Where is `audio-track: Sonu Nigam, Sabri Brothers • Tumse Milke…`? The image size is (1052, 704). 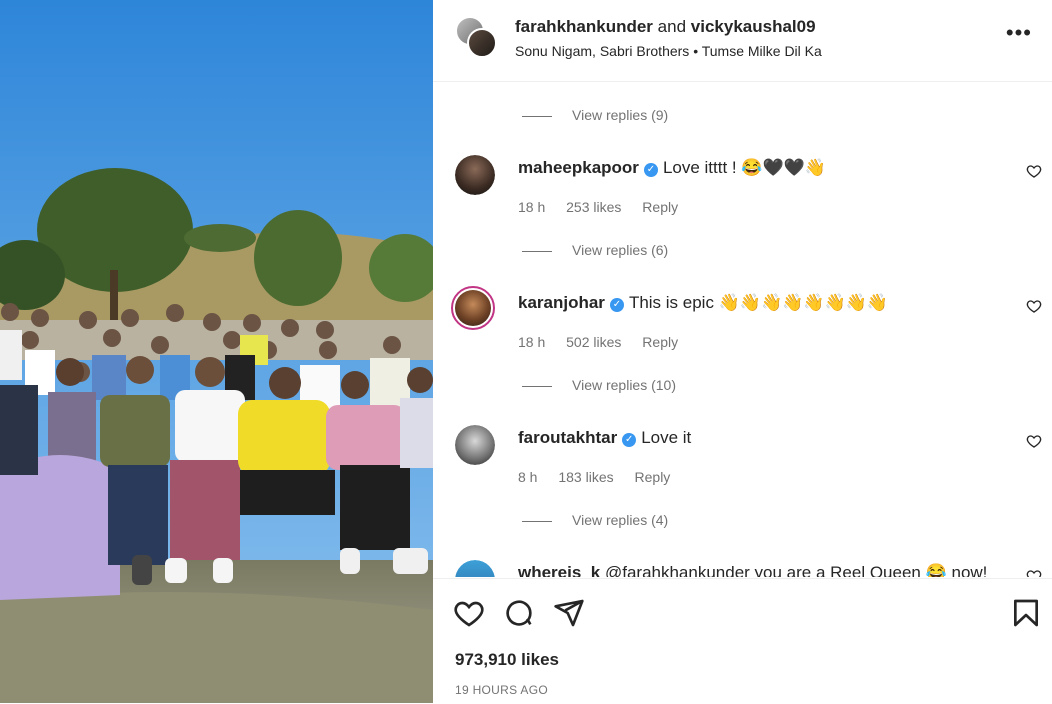 audio-track: Sonu Nigam, Sabri Brothers • Tumse Milke… is located at coordinates (668, 51).